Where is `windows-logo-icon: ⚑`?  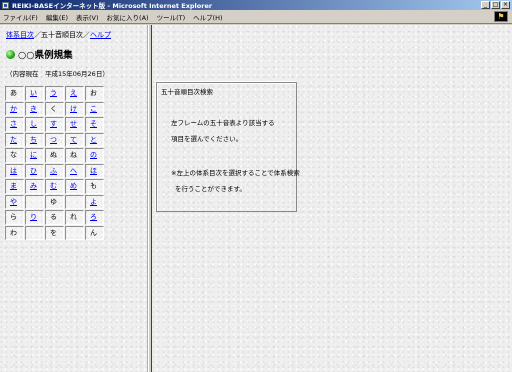
windows-logo-icon: ⚑ is located at coordinates (501, 16).